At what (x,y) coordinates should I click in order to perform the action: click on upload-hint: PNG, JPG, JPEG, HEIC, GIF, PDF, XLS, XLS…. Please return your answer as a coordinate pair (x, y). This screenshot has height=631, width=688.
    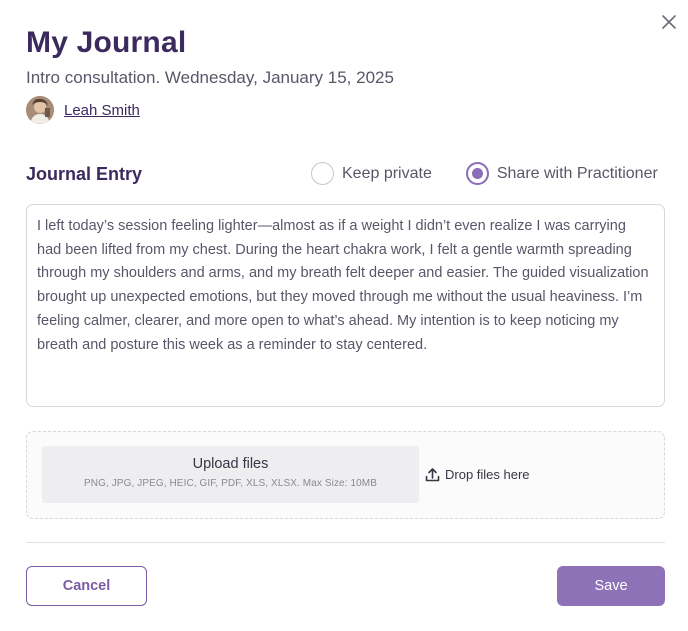
    Looking at the image, I should click on (230, 483).